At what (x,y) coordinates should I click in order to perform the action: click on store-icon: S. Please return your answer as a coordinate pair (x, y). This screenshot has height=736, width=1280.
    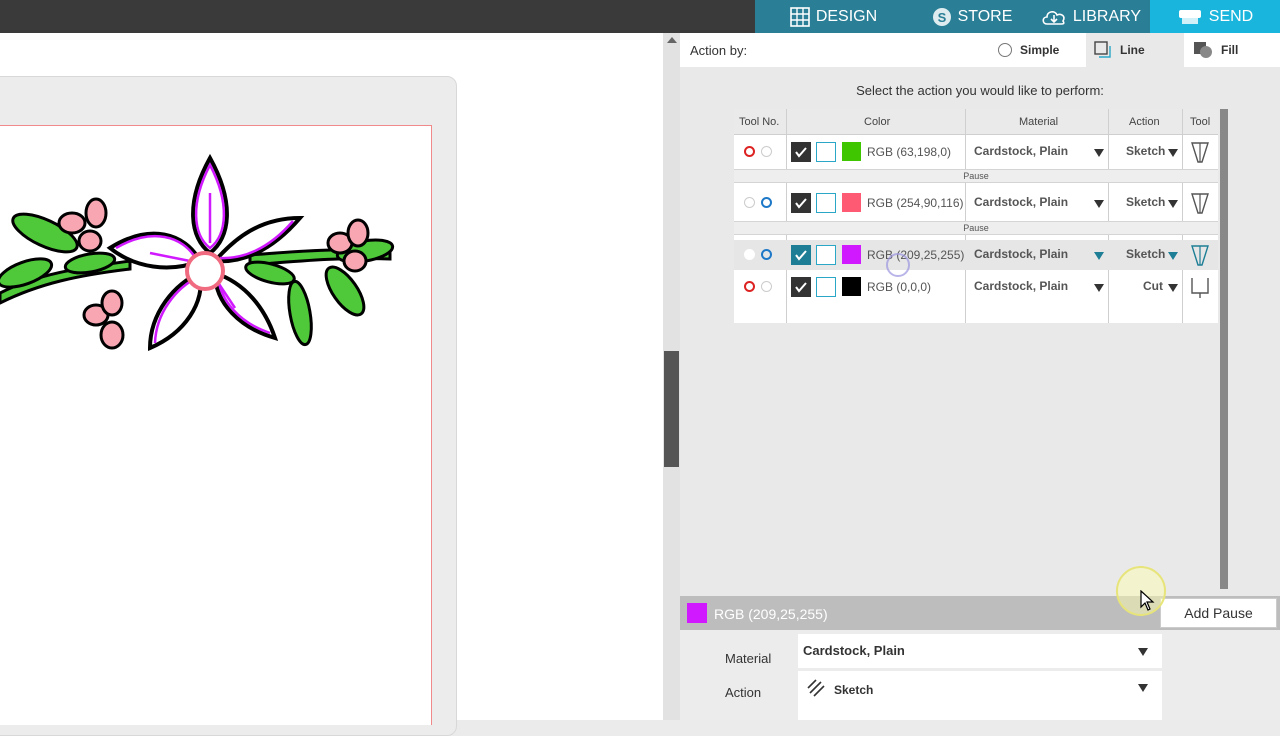
    Looking at the image, I should click on (942, 17).